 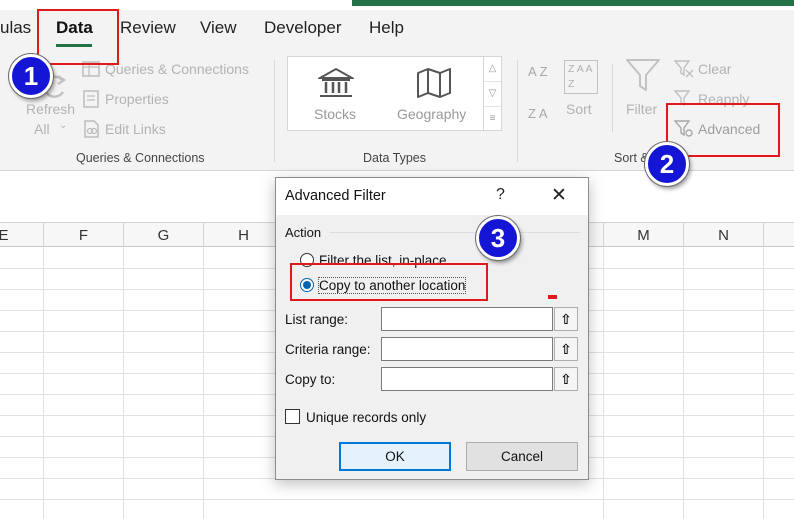 What do you see at coordinates (137, 99) in the screenshot?
I see `properties-label: Properties` at bounding box center [137, 99].